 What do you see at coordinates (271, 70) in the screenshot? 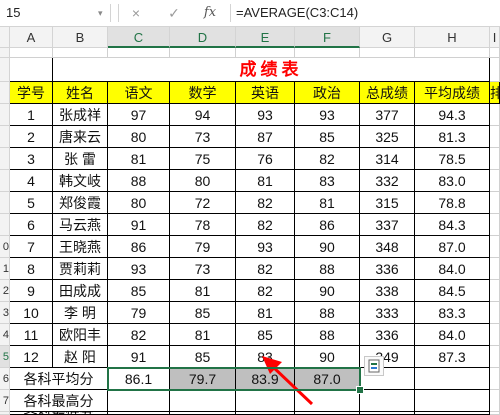
I see `sheet-title: 成绩表` at bounding box center [271, 70].